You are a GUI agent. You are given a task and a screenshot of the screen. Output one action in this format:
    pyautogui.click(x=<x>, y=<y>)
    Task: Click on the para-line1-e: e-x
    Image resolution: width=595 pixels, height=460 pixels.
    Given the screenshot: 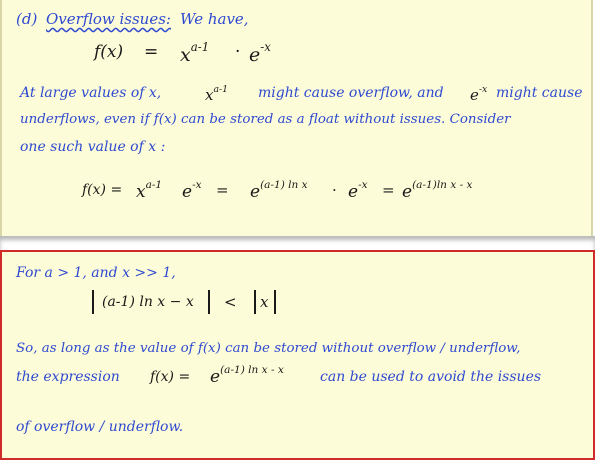 What is the action you would take?
    pyautogui.click(x=479, y=94)
    